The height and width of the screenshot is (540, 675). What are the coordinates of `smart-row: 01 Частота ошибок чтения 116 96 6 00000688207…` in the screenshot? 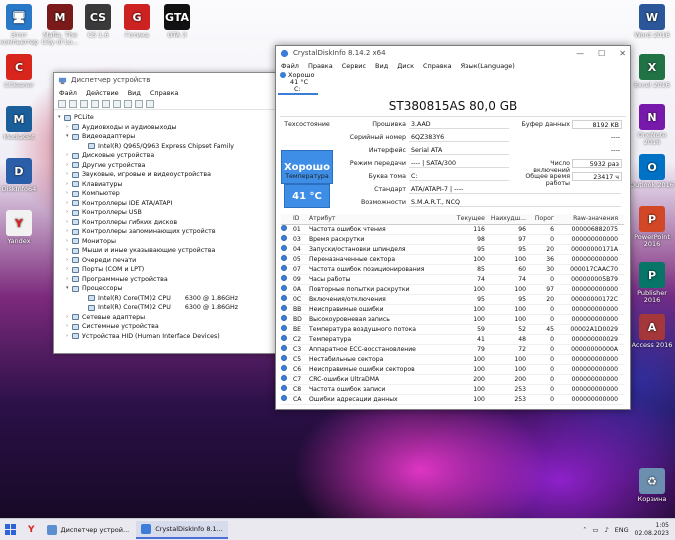 It's located at (452, 229).